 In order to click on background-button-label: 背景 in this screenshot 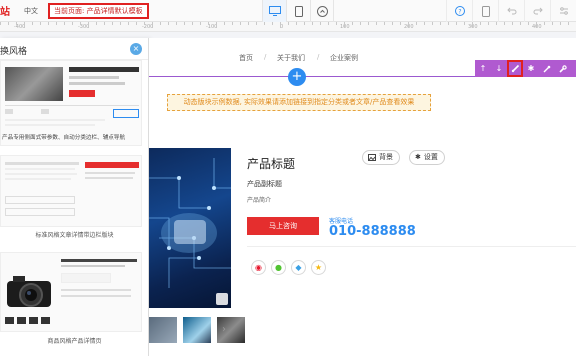, I will do `click(386, 157)`.